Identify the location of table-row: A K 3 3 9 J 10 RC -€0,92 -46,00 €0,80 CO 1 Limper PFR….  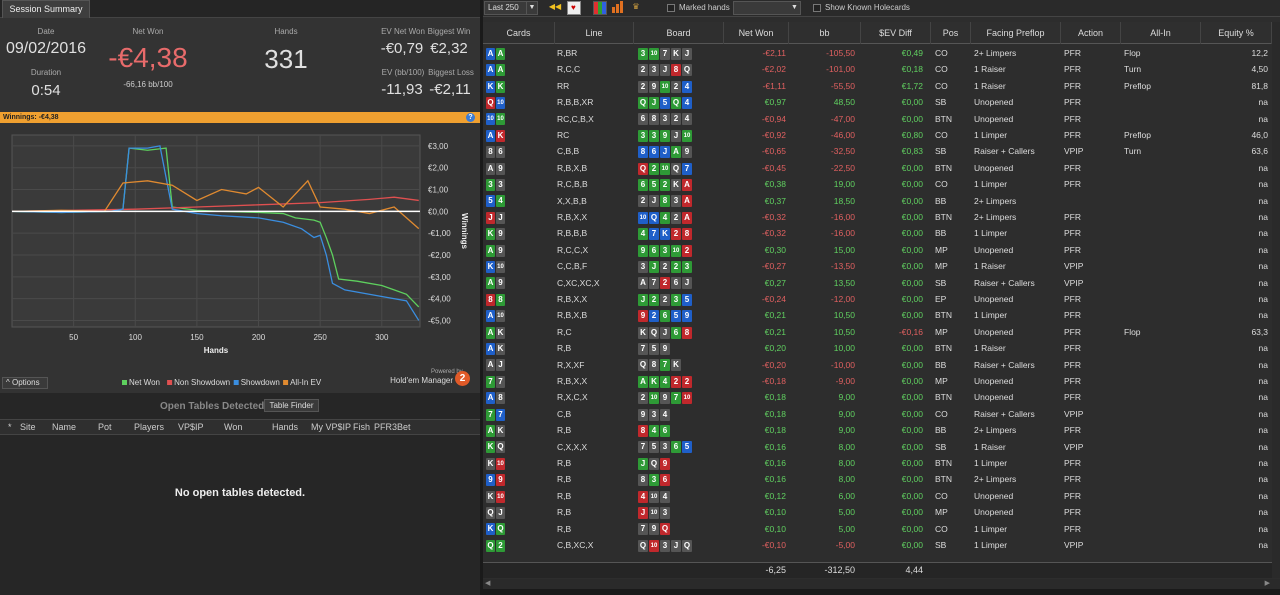
(881, 135).